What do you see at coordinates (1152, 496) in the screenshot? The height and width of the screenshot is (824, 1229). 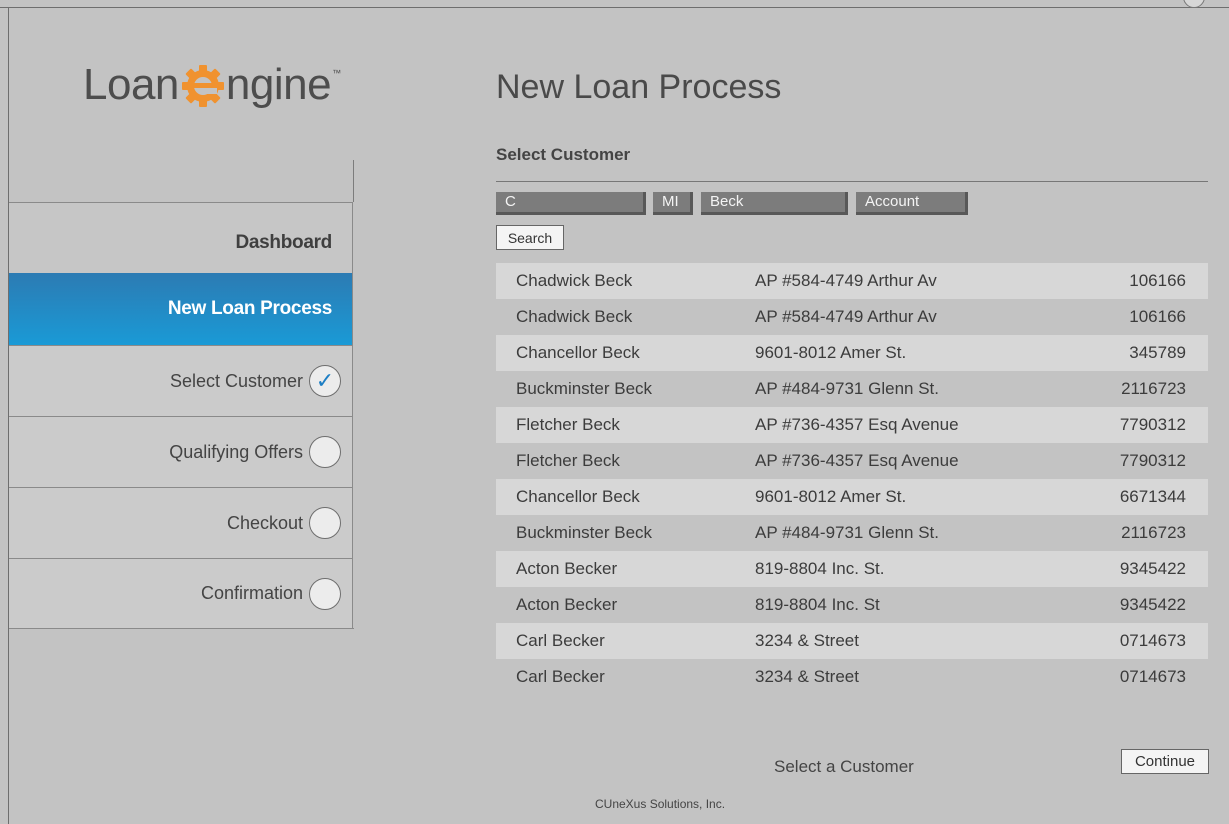 I see `customer-account: 6671344` at bounding box center [1152, 496].